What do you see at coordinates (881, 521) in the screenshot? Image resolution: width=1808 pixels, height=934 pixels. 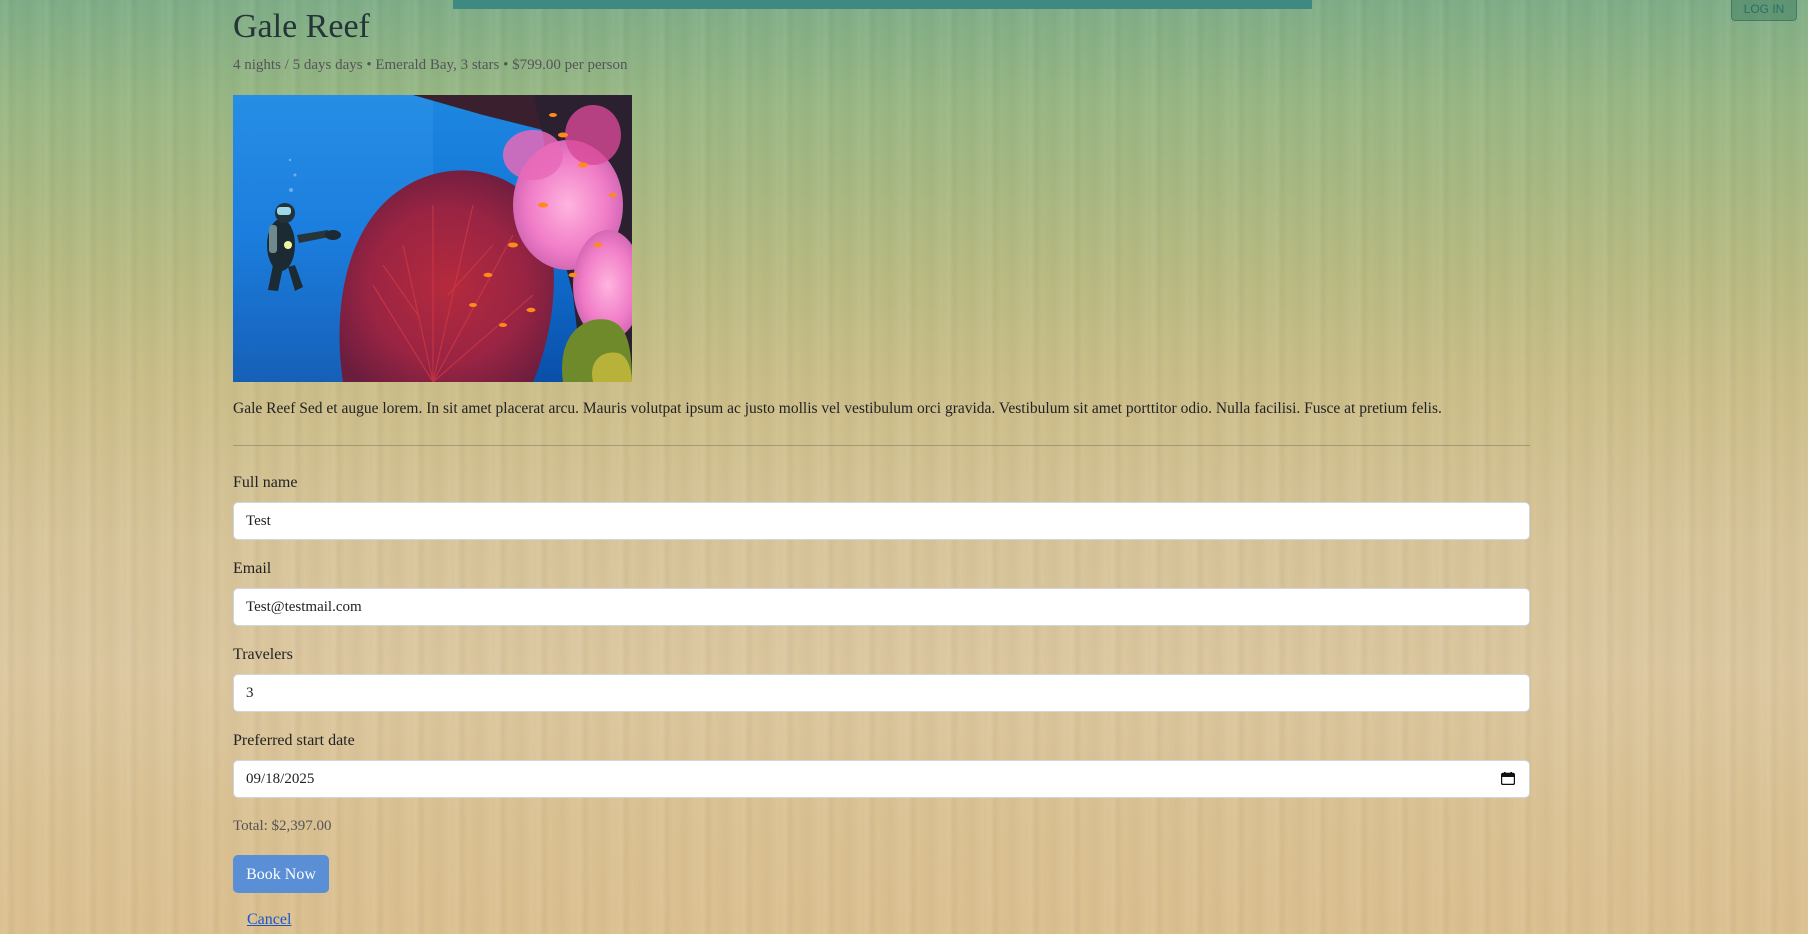 I see `full-name-input: Test` at bounding box center [881, 521].